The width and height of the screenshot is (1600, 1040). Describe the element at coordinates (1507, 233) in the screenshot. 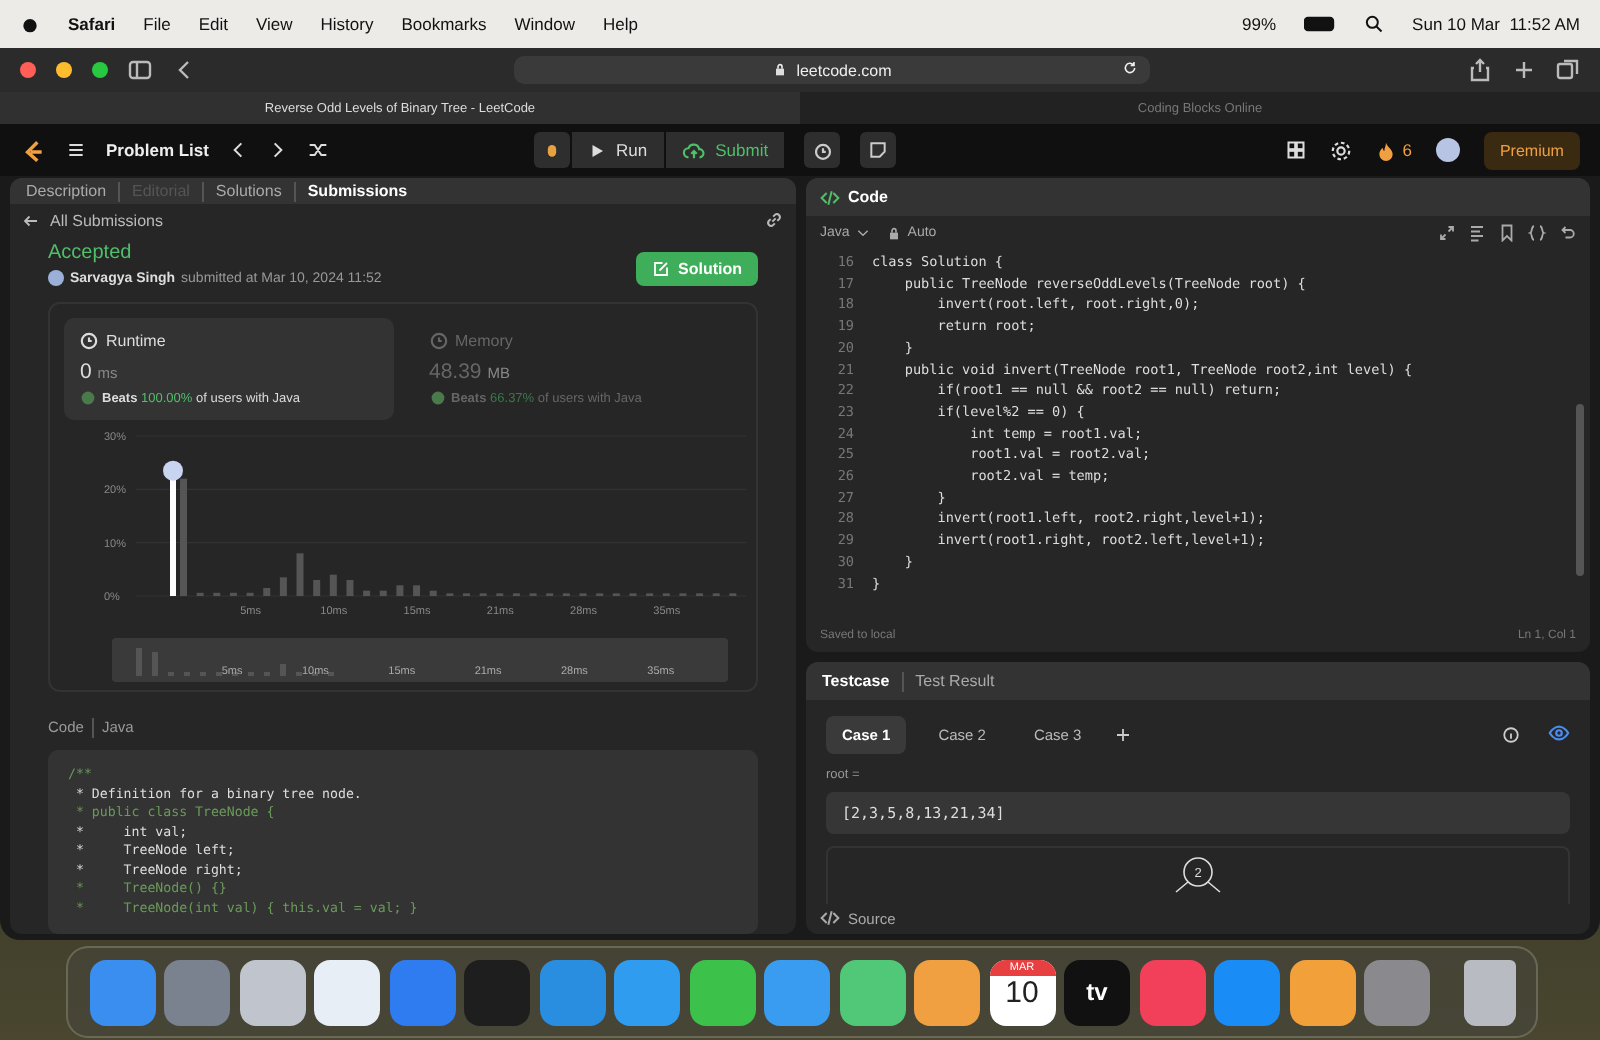

I see `bookmark-icon` at that location.